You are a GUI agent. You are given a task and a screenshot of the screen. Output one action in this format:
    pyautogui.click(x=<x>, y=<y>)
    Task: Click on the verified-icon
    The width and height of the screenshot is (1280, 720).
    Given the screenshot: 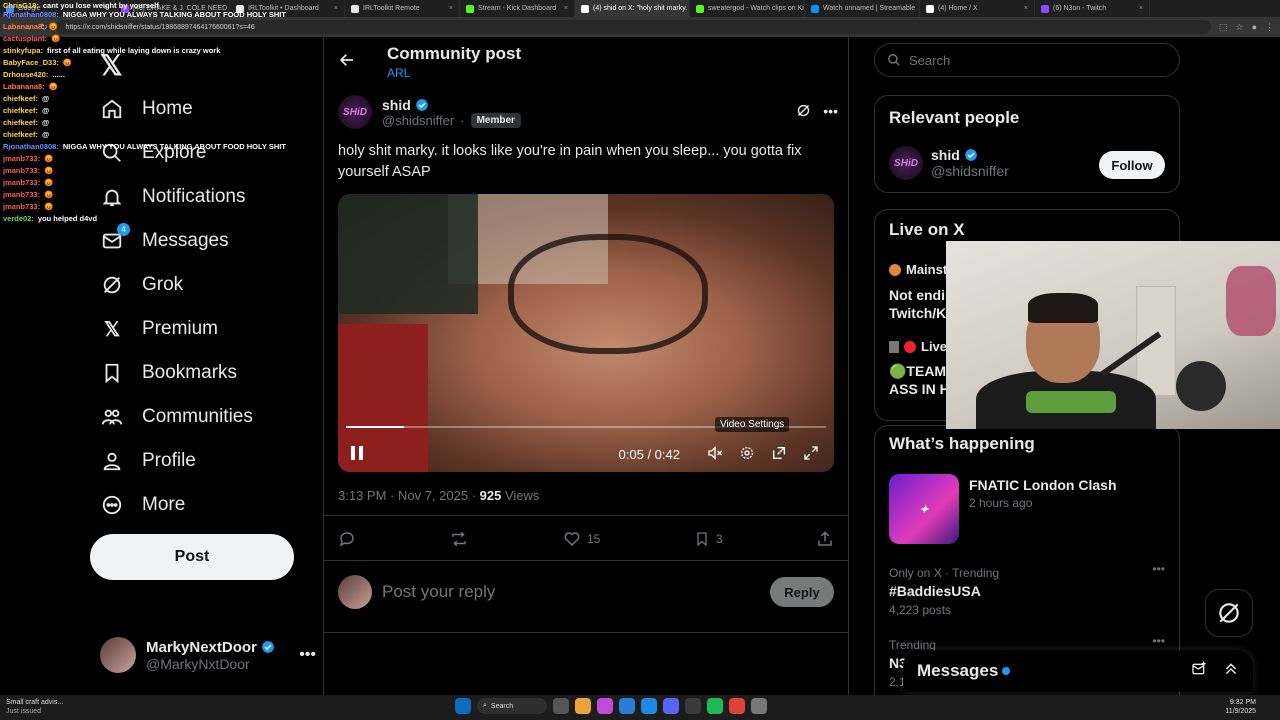 What is the action you would take?
    pyautogui.click(x=970, y=155)
    